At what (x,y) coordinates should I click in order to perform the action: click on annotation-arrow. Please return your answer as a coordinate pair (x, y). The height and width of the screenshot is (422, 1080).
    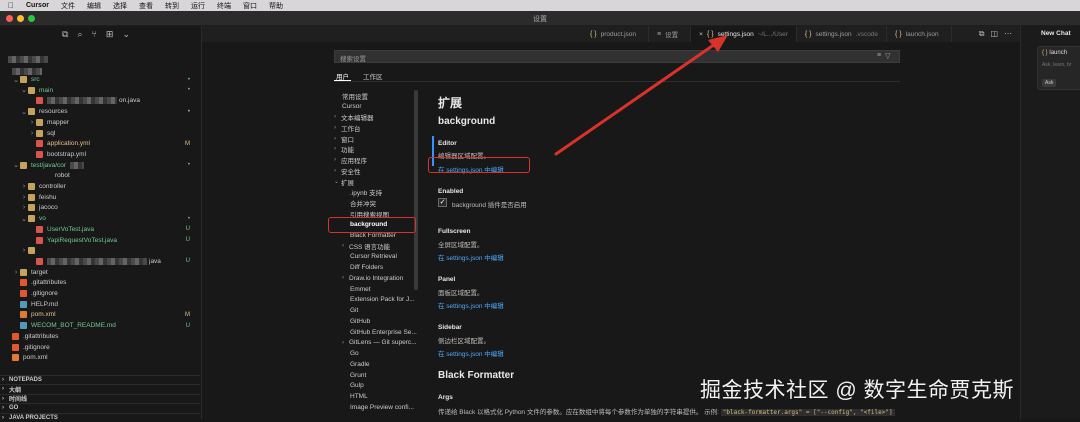
    Looking at the image, I should click on (641, 95).